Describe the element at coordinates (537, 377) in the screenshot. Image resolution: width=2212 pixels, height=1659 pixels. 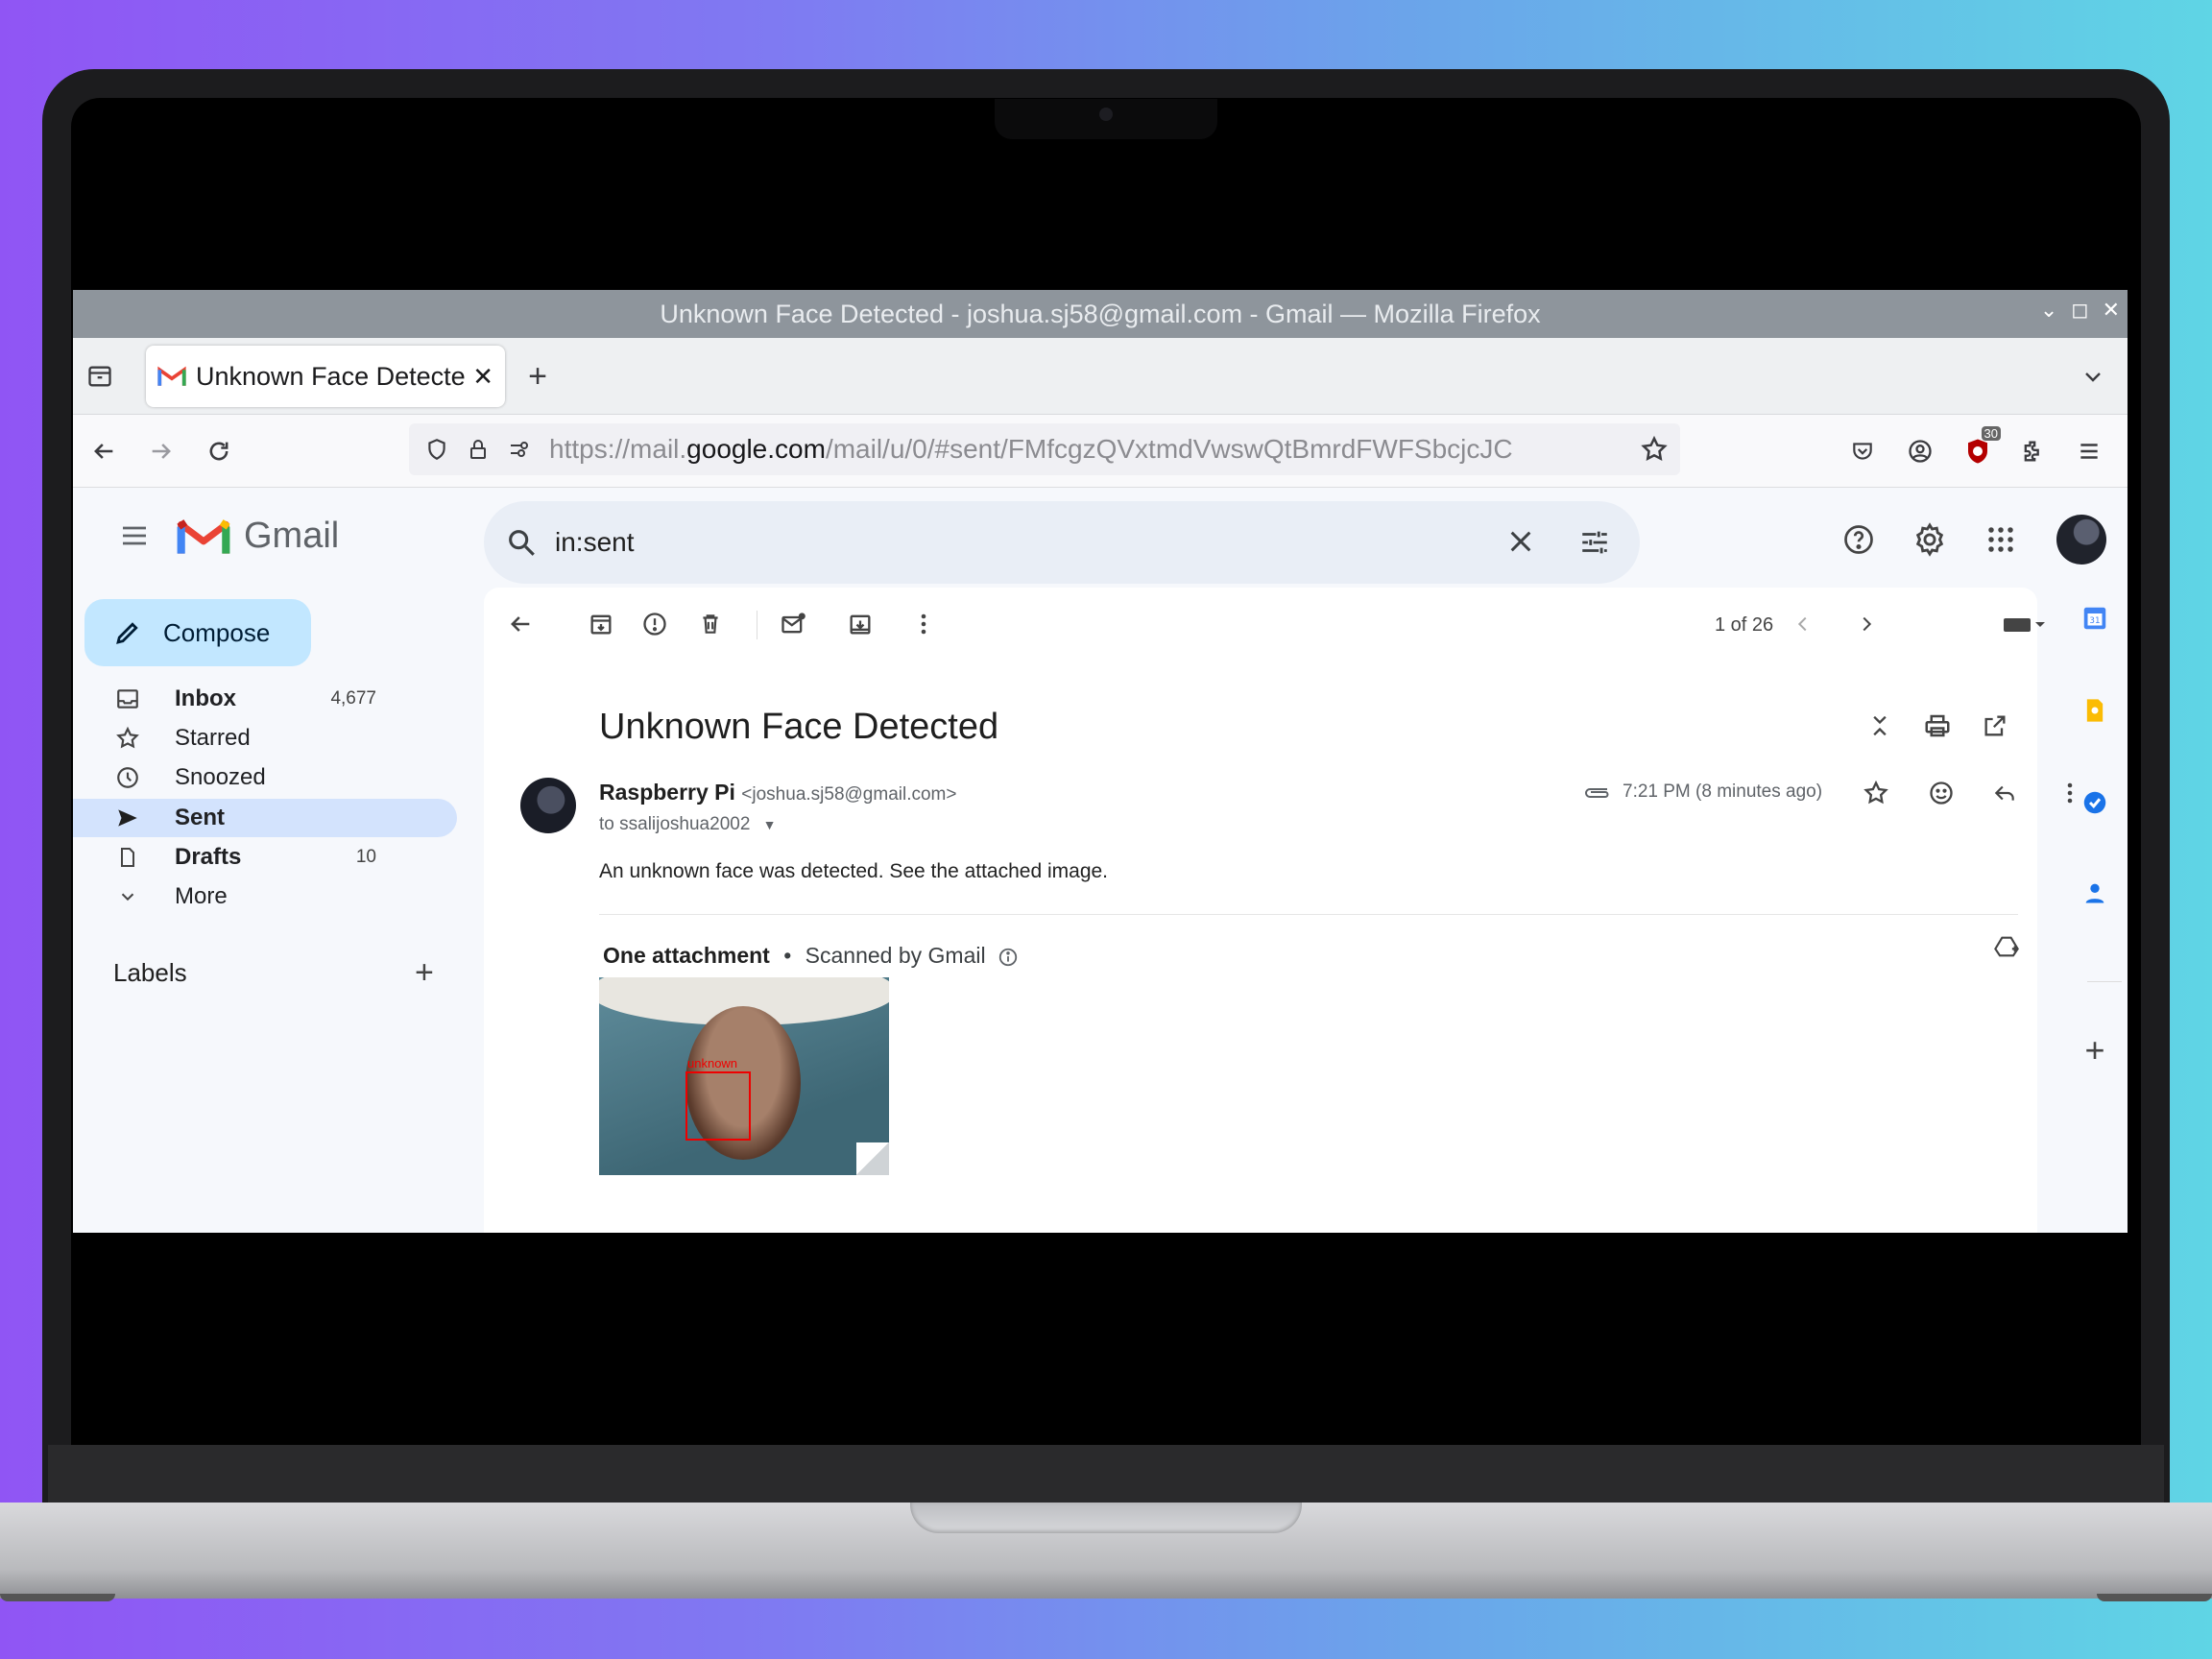
I see `new-tab-icon: +` at that location.